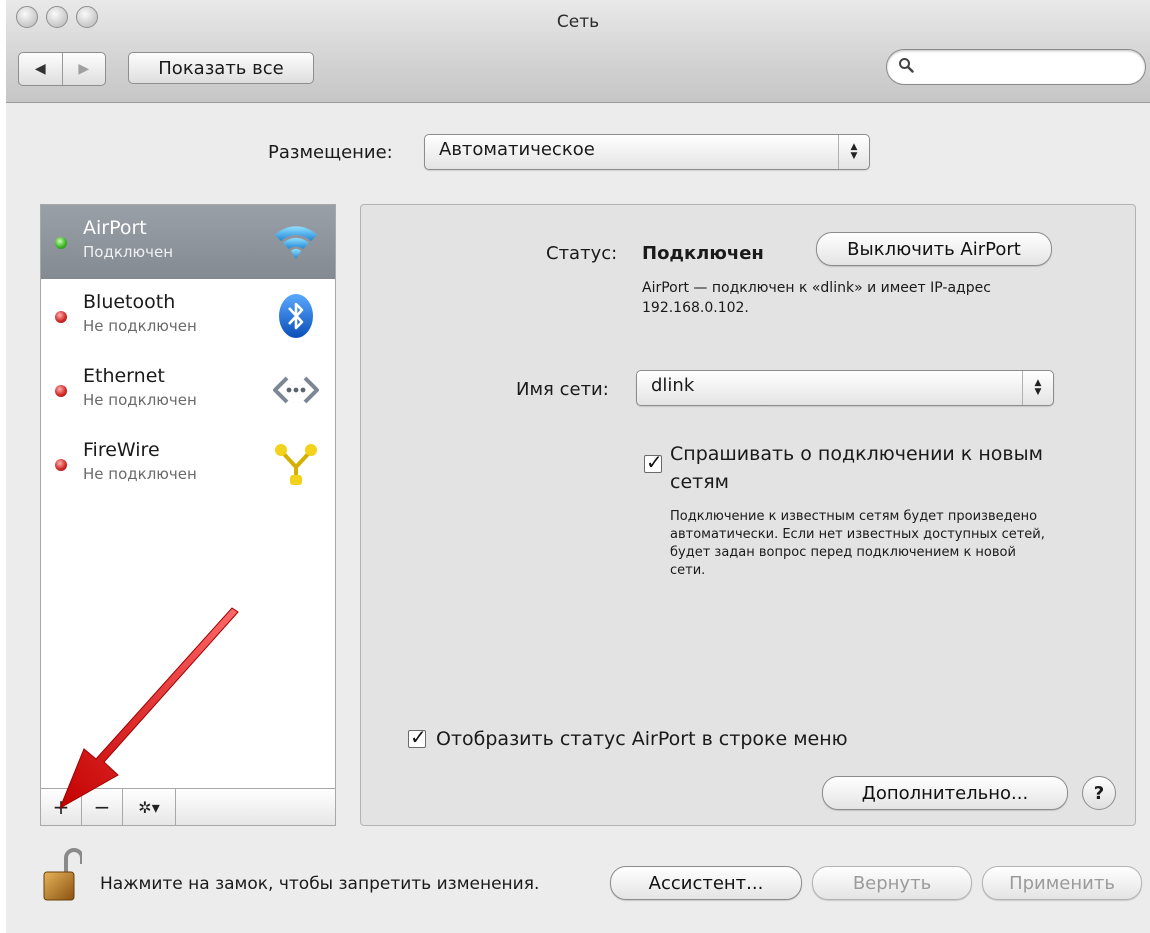 This screenshot has height=933, width=1150. Describe the element at coordinates (642, 739) in the screenshot. I see `show-menu-status-label: Отобразить статус AirPort в строке меню` at that location.